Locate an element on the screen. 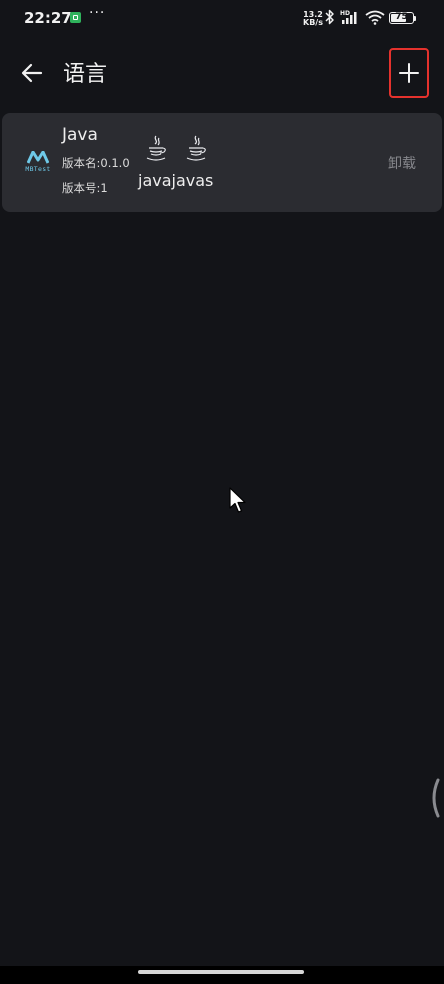  version-name: 版本名:0.1.0 is located at coordinates (96, 163).